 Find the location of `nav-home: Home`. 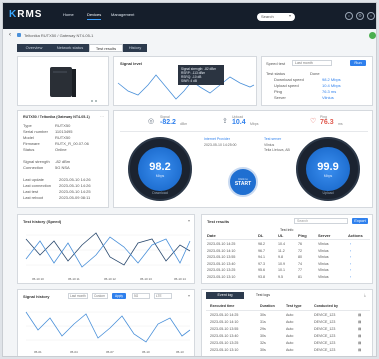

nav-home: Home is located at coordinates (68, 14).